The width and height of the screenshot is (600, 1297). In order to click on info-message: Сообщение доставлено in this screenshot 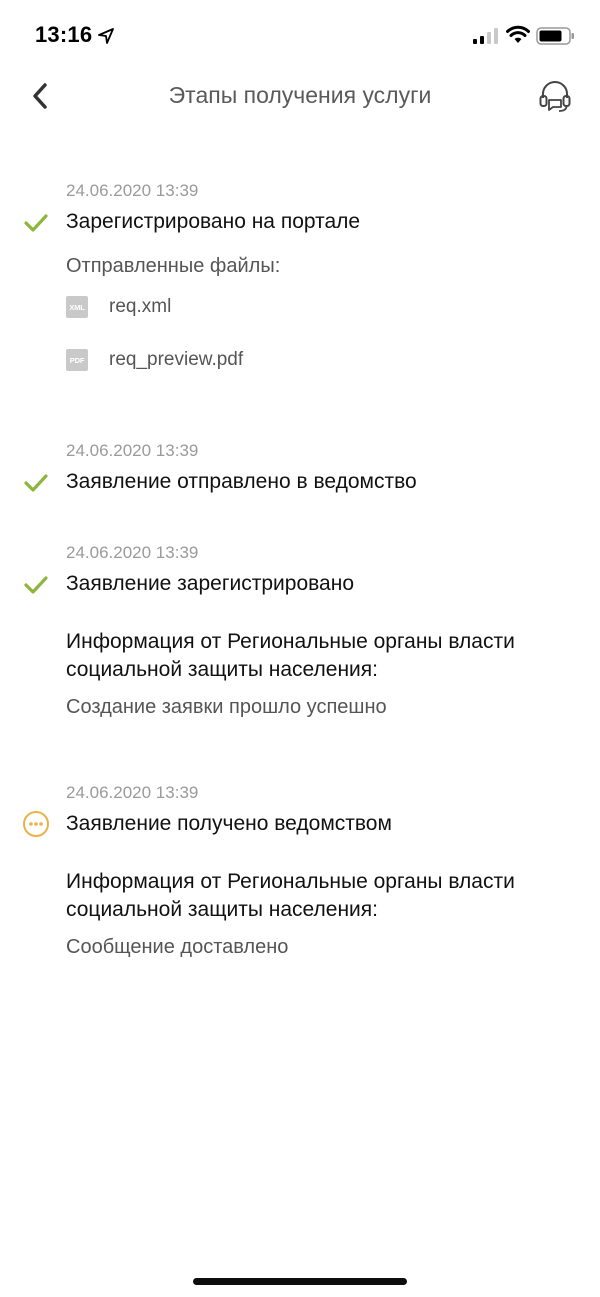, I will do `click(177, 947)`.